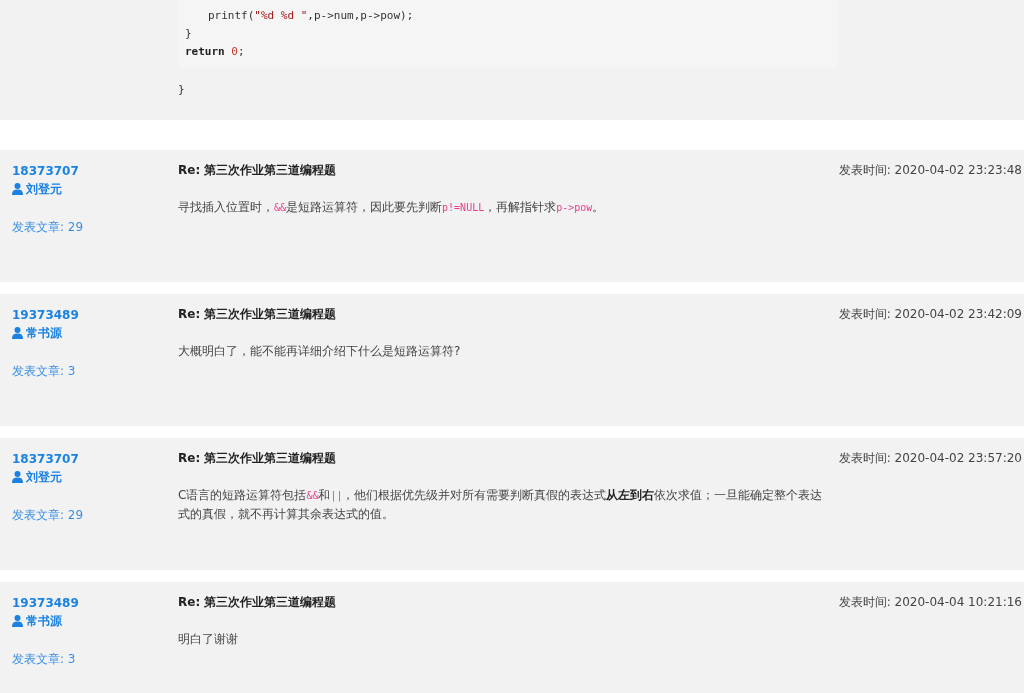  Describe the element at coordinates (930, 170) in the screenshot. I see `post-time: 发表时间: 2020-04-02 23:23:48` at that location.